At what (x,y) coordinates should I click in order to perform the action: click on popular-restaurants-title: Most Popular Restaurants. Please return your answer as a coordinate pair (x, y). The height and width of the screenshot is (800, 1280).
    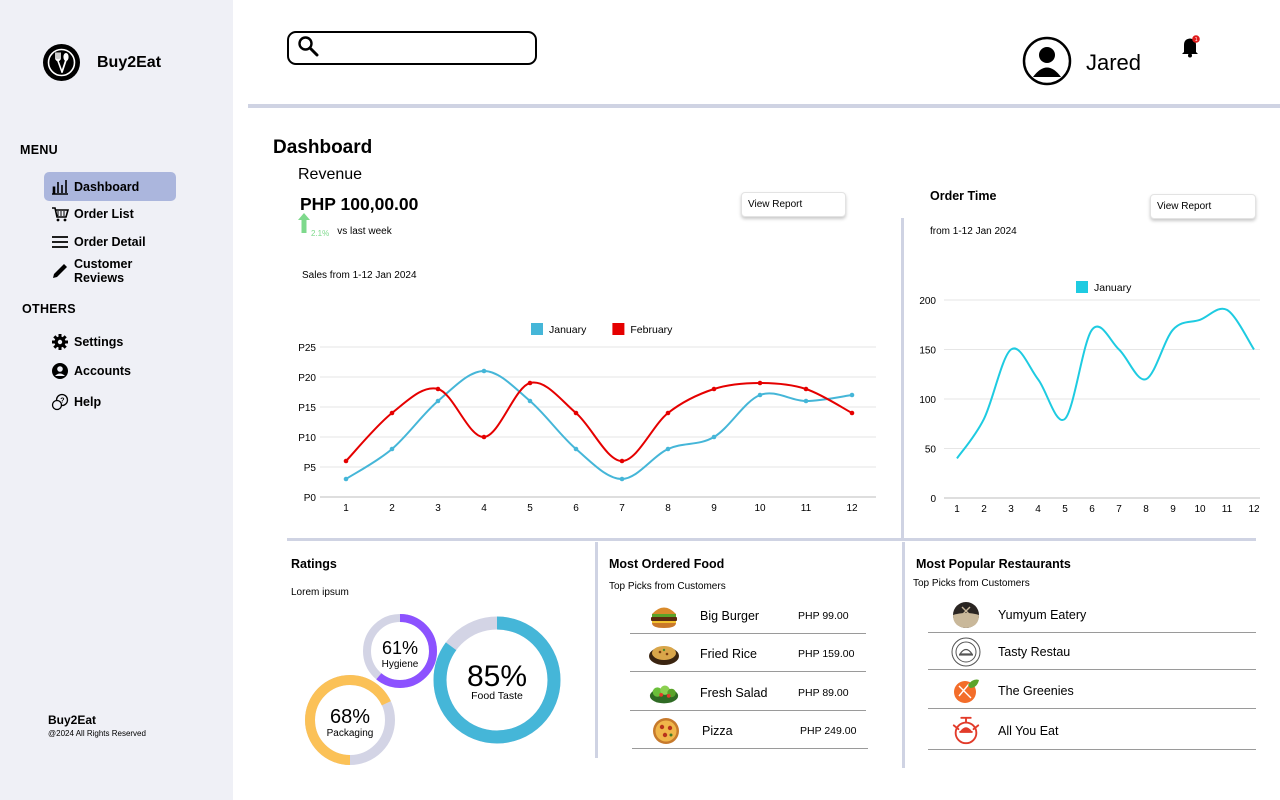
    Looking at the image, I should click on (993, 564).